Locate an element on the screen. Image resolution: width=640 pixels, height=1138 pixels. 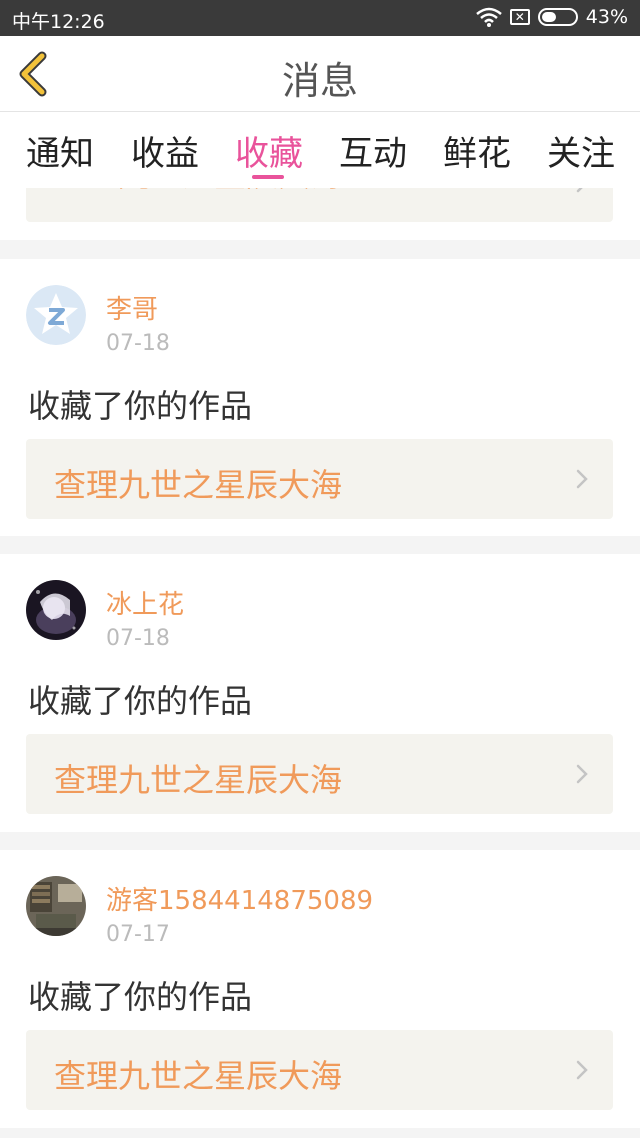
active-tab-indicator is located at coordinates (268, 177).